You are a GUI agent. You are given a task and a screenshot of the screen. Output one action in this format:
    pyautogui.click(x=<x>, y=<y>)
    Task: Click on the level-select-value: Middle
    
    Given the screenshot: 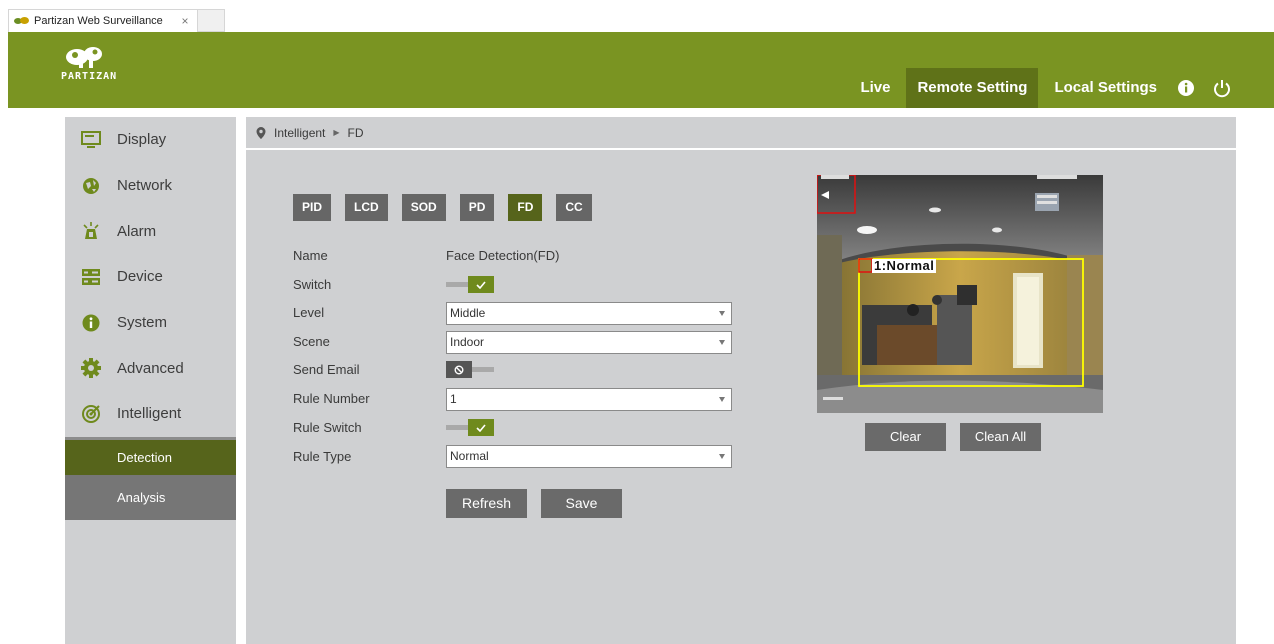 What is the action you would take?
    pyautogui.click(x=468, y=313)
    